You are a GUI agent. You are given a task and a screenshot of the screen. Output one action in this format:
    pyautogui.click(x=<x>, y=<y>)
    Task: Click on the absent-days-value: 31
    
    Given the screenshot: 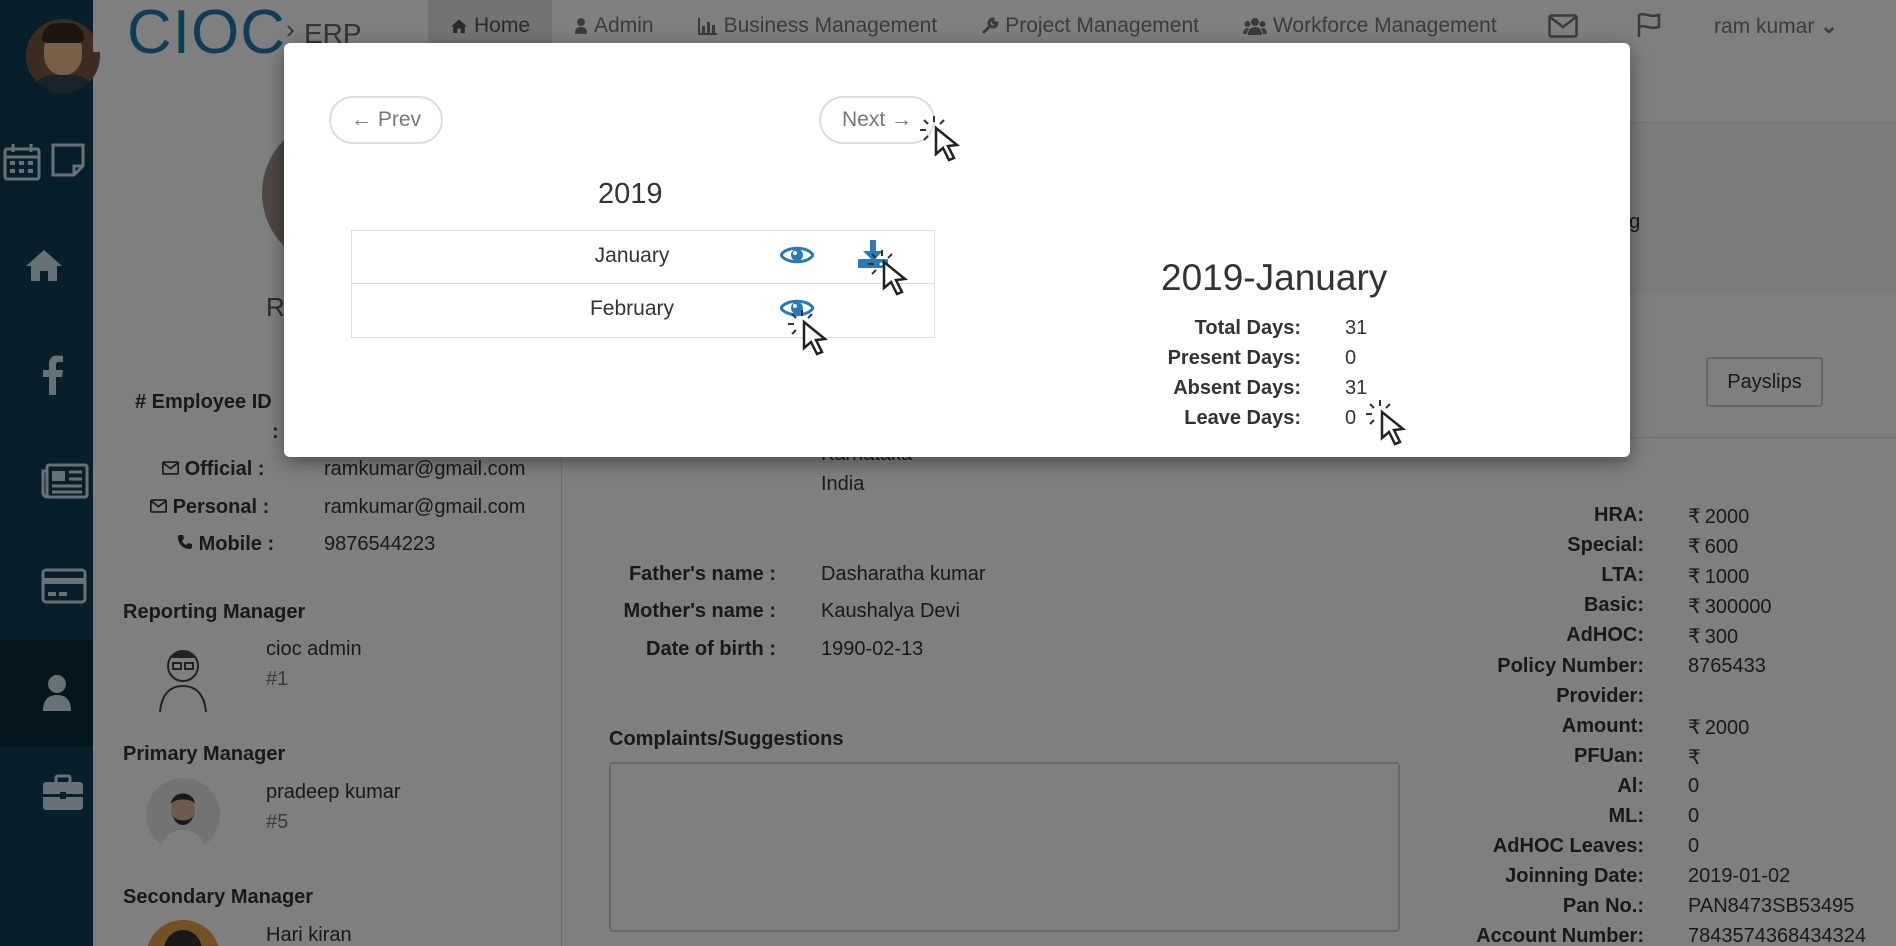 What is the action you would take?
    pyautogui.click(x=1356, y=388)
    